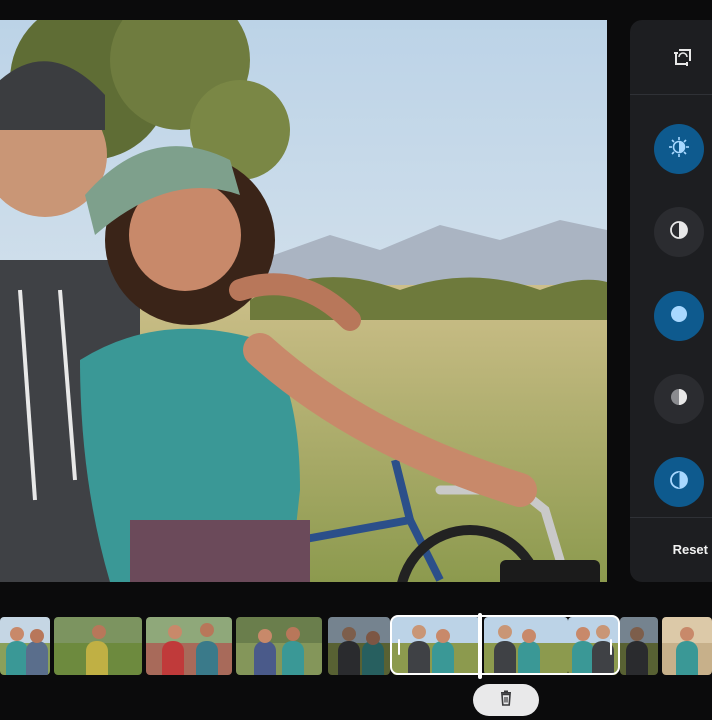  I want to click on crop-rotate-icon, so click(683, 59).